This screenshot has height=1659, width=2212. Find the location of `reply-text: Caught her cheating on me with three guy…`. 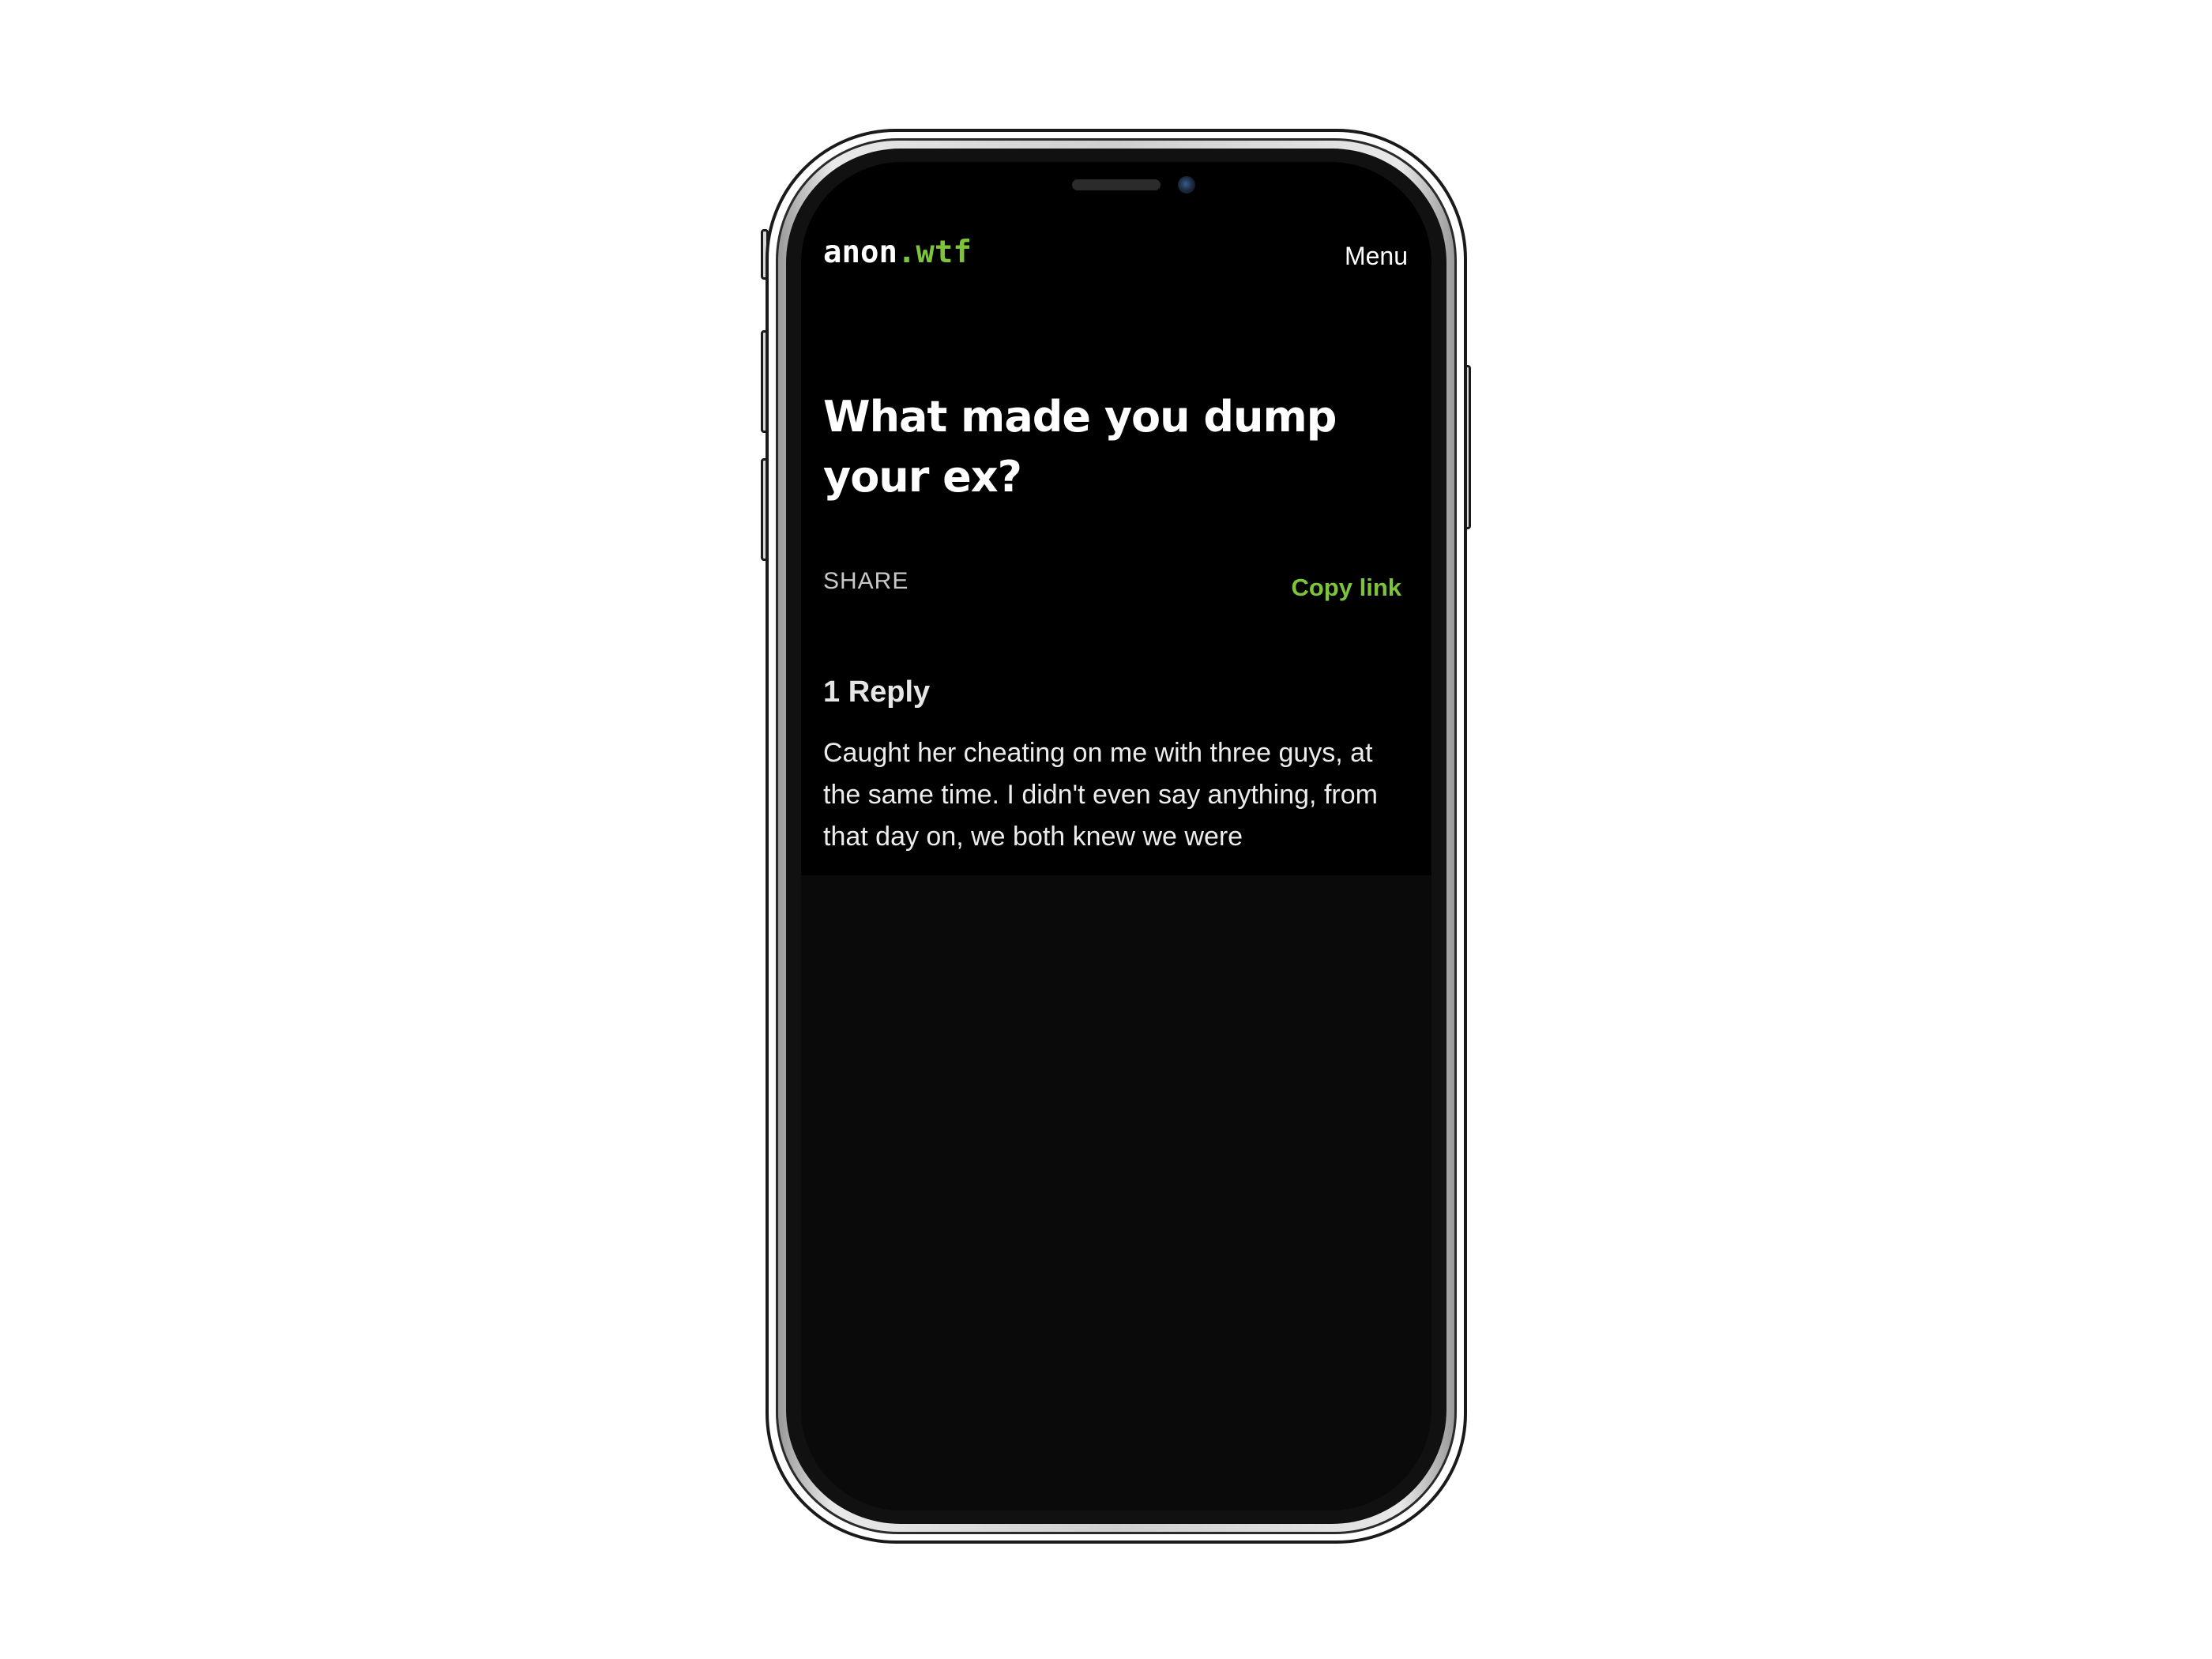

reply-text: Caught her cheating on me with three guy… is located at coordinates (1101, 795).